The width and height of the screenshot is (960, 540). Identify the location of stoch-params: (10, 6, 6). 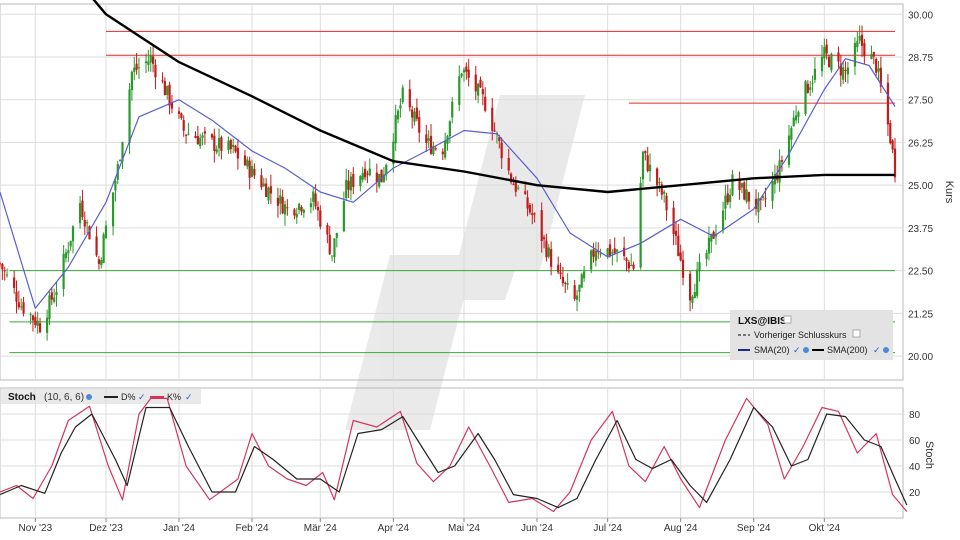
(64, 397).